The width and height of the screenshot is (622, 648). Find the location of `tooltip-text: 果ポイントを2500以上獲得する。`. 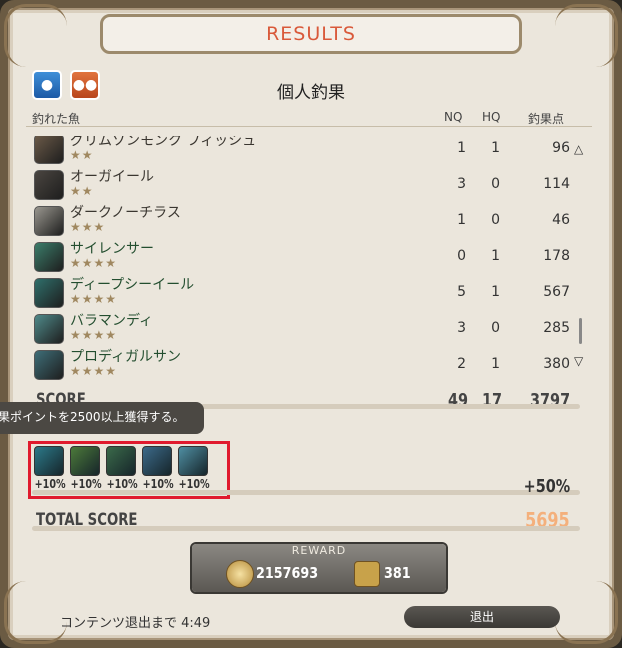

tooltip-text: 果ポイントを2500以上獲得する。 is located at coordinates (92, 417).